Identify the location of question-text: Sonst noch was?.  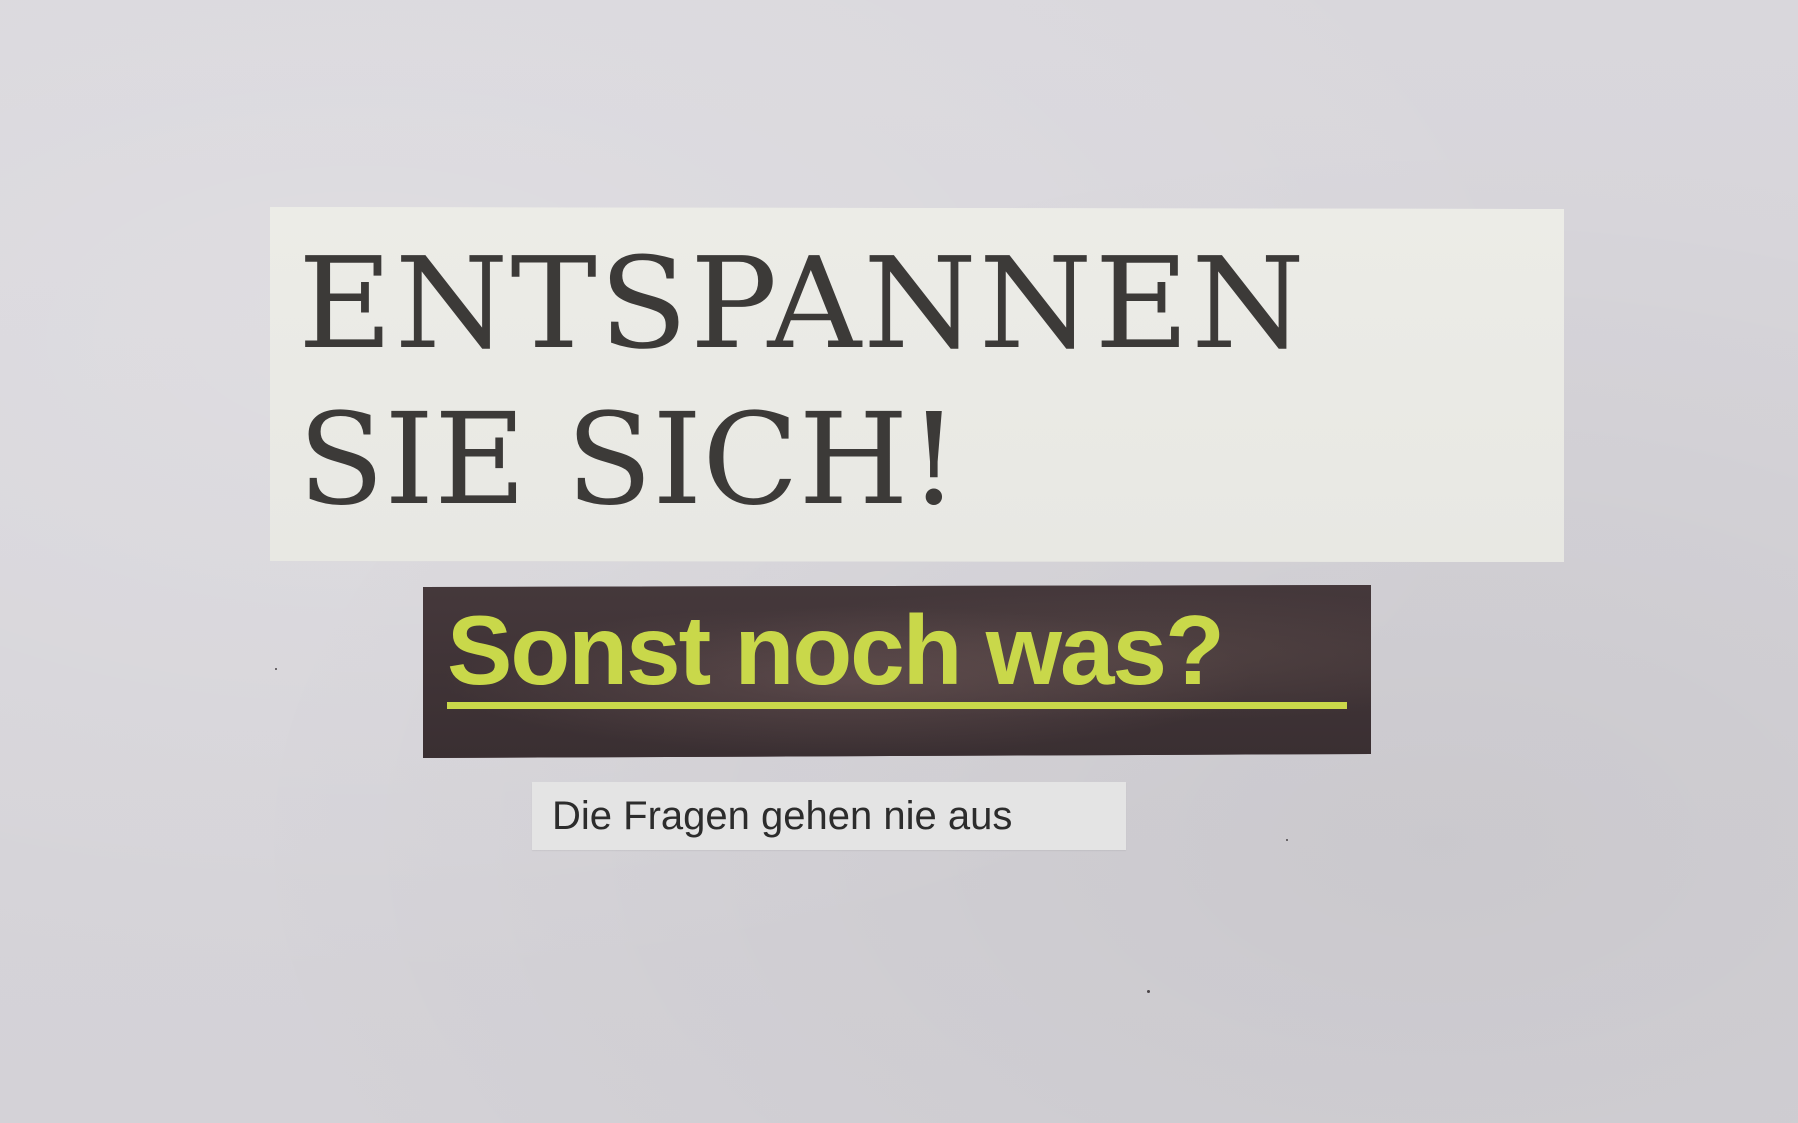
(835, 650).